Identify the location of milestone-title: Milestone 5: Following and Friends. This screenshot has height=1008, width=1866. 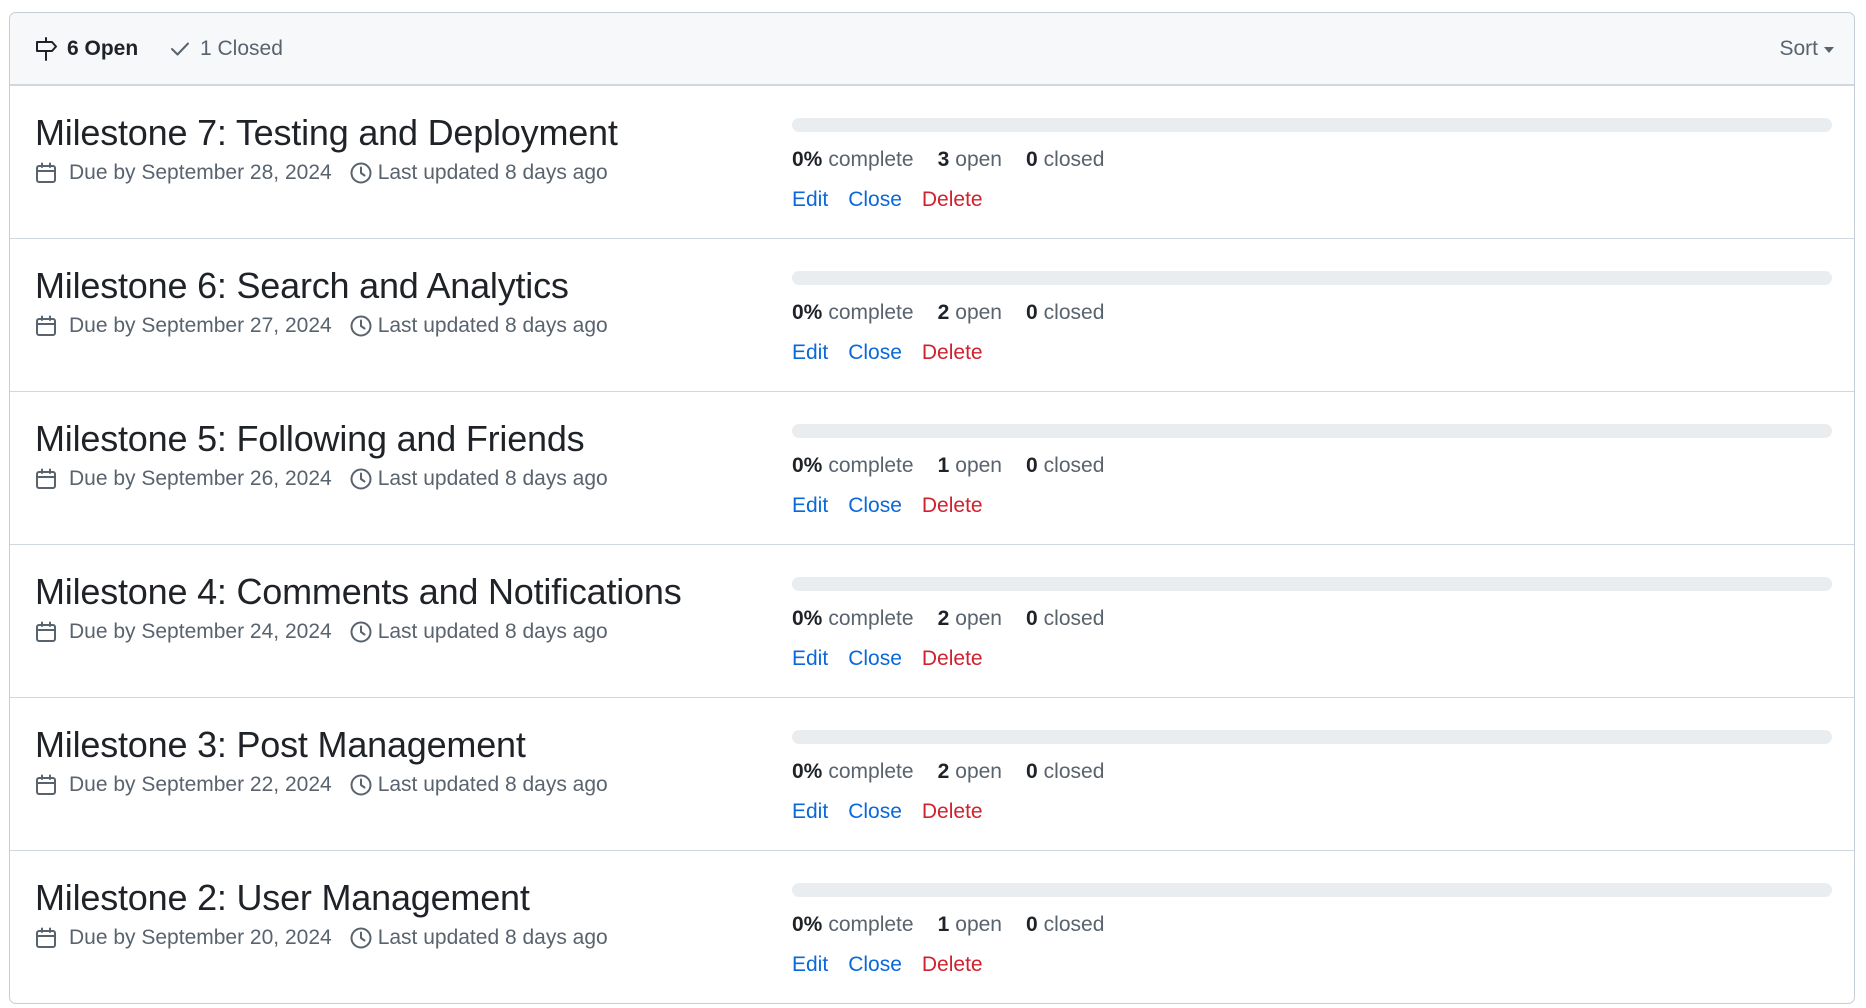
(310, 439).